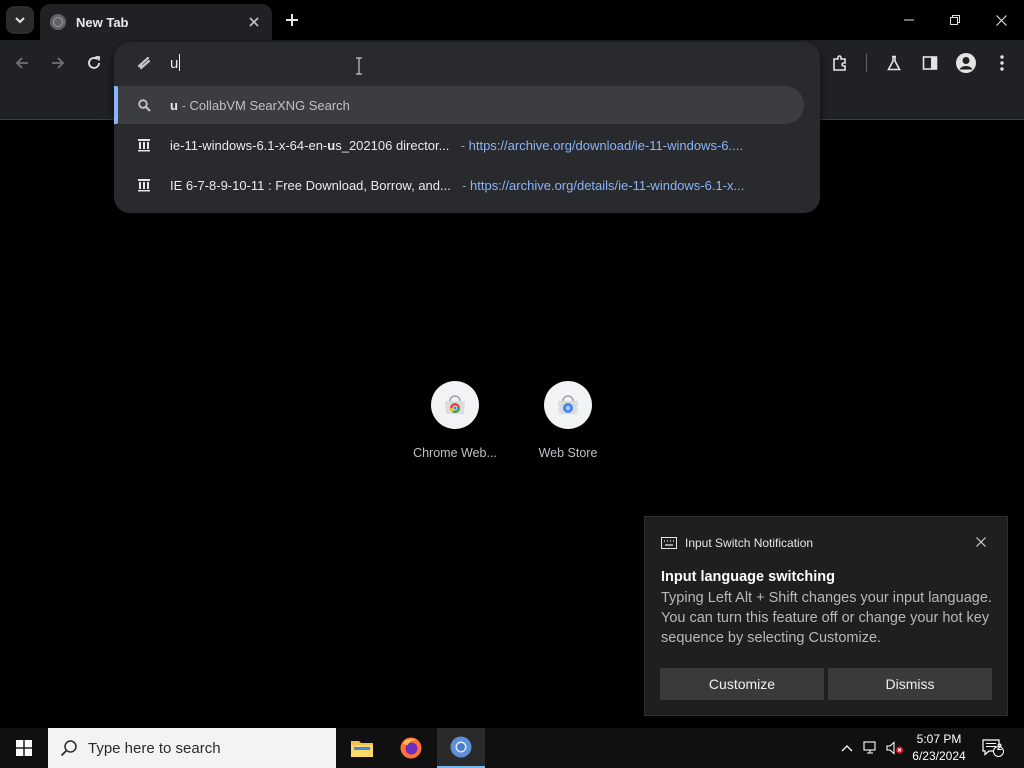 This screenshot has width=1024, height=768. I want to click on avatar-icon, so click(966, 63).